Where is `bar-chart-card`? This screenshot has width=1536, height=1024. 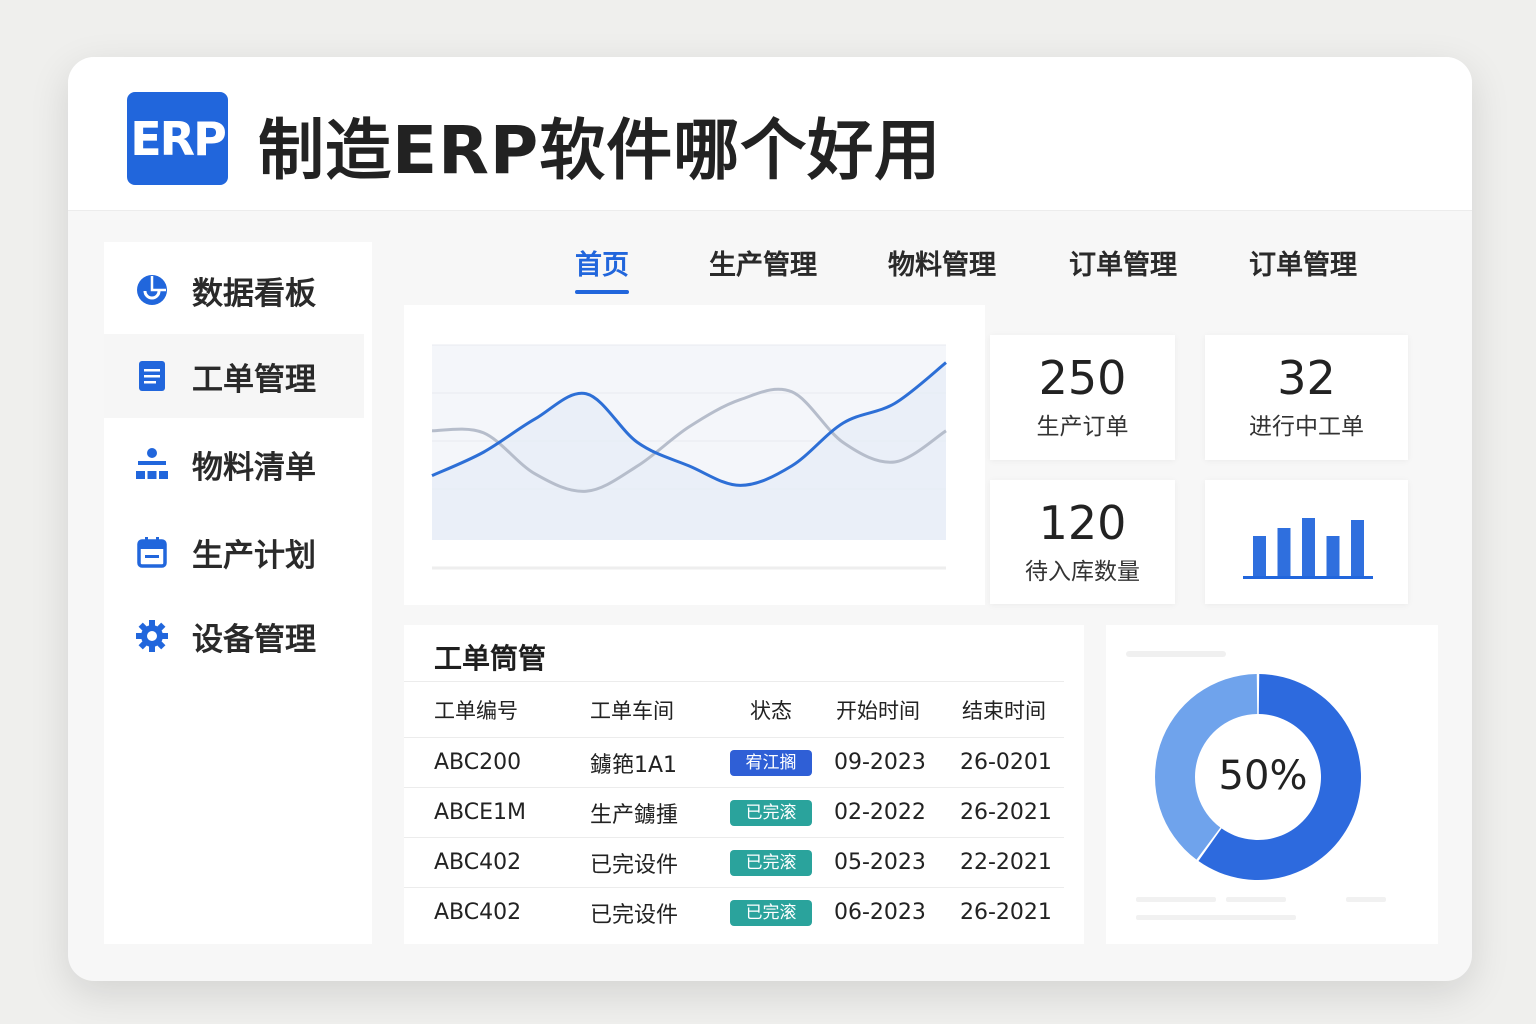
bar-chart-card is located at coordinates (1306, 542).